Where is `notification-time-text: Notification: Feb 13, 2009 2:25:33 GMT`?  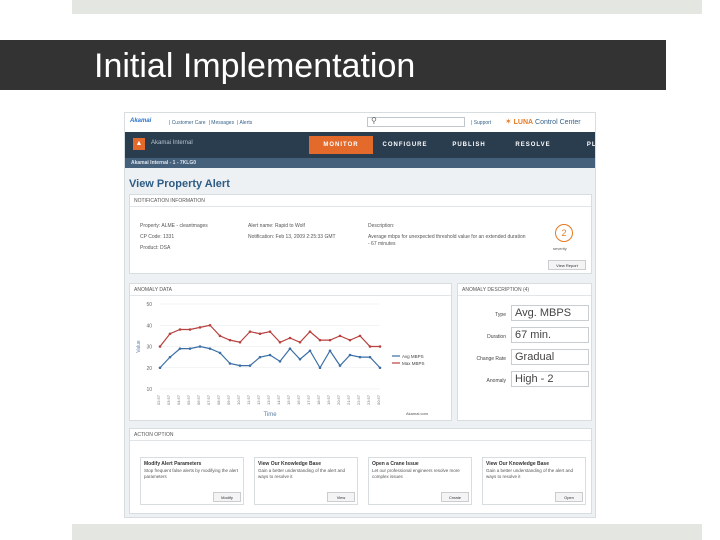
notification-time-text: Notification: Feb 13, 2009 2:25:33 GMT is located at coordinates (292, 237).